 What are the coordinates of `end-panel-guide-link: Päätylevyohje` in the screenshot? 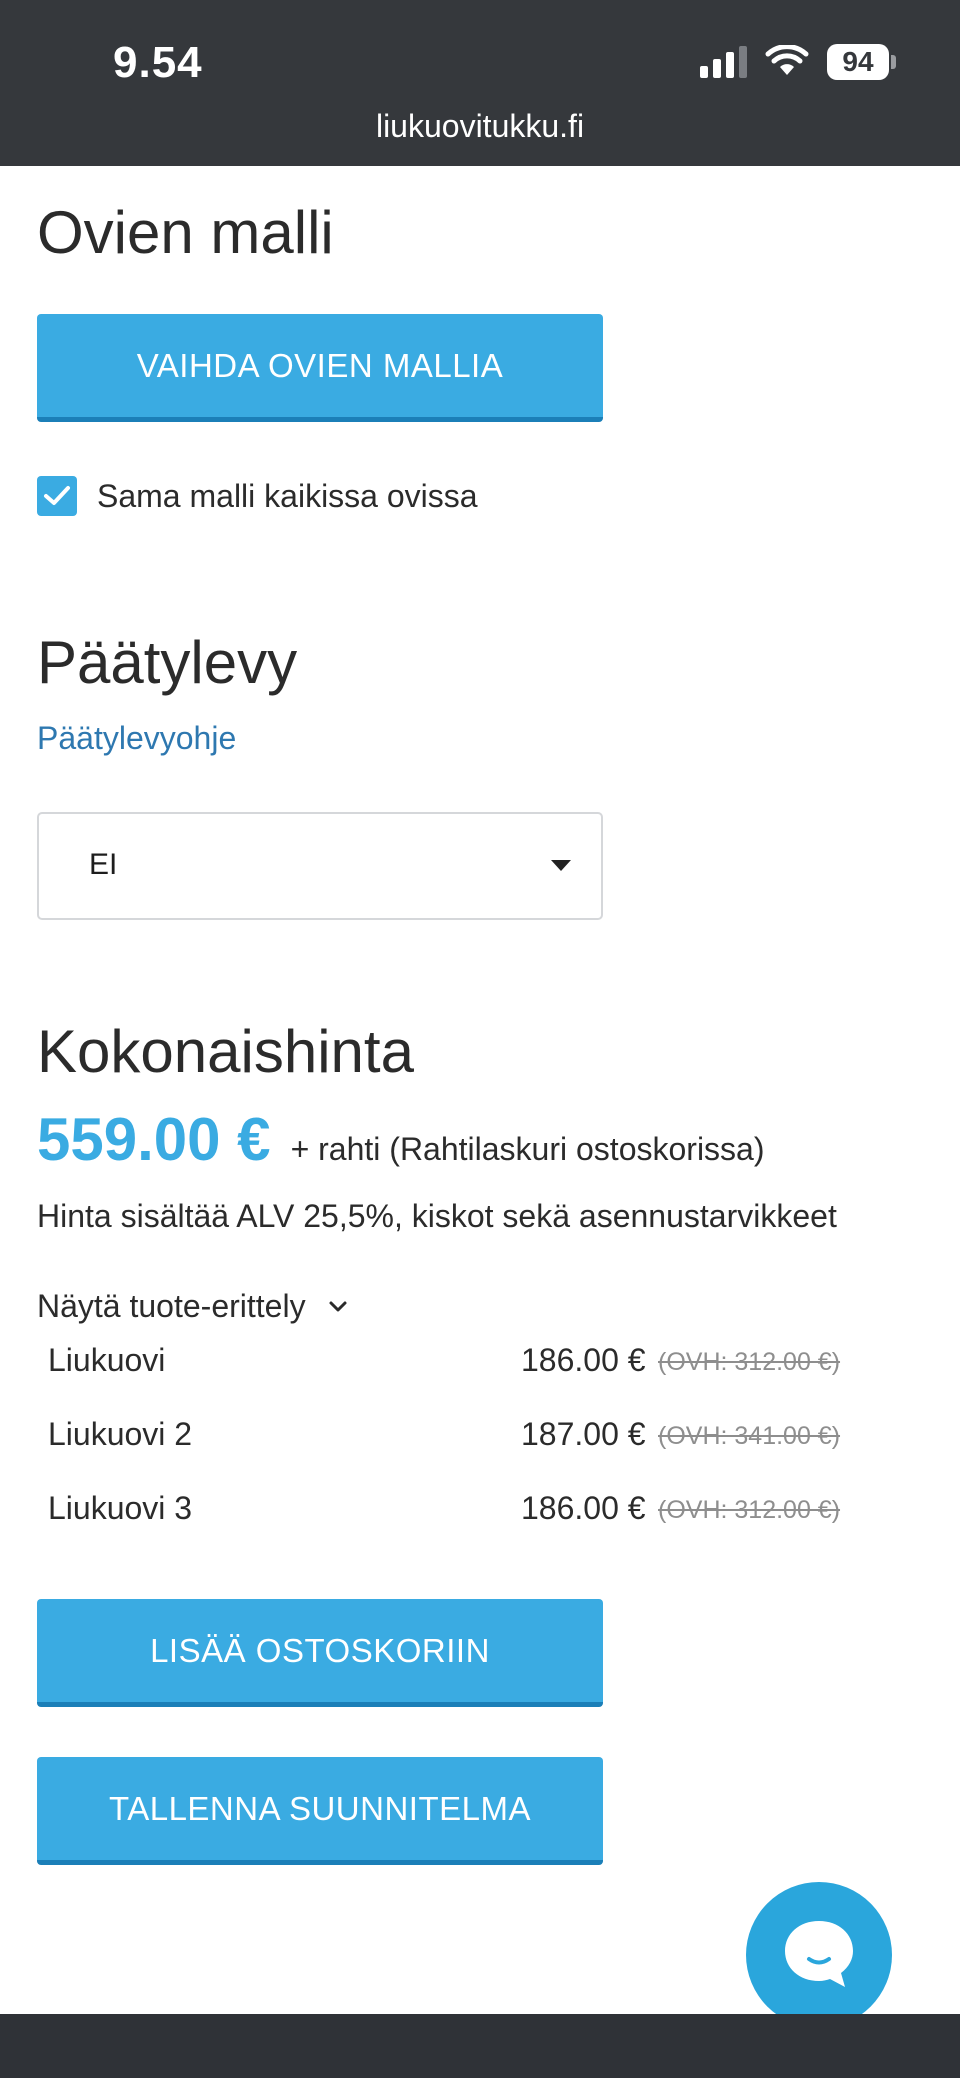 It's located at (136, 738).